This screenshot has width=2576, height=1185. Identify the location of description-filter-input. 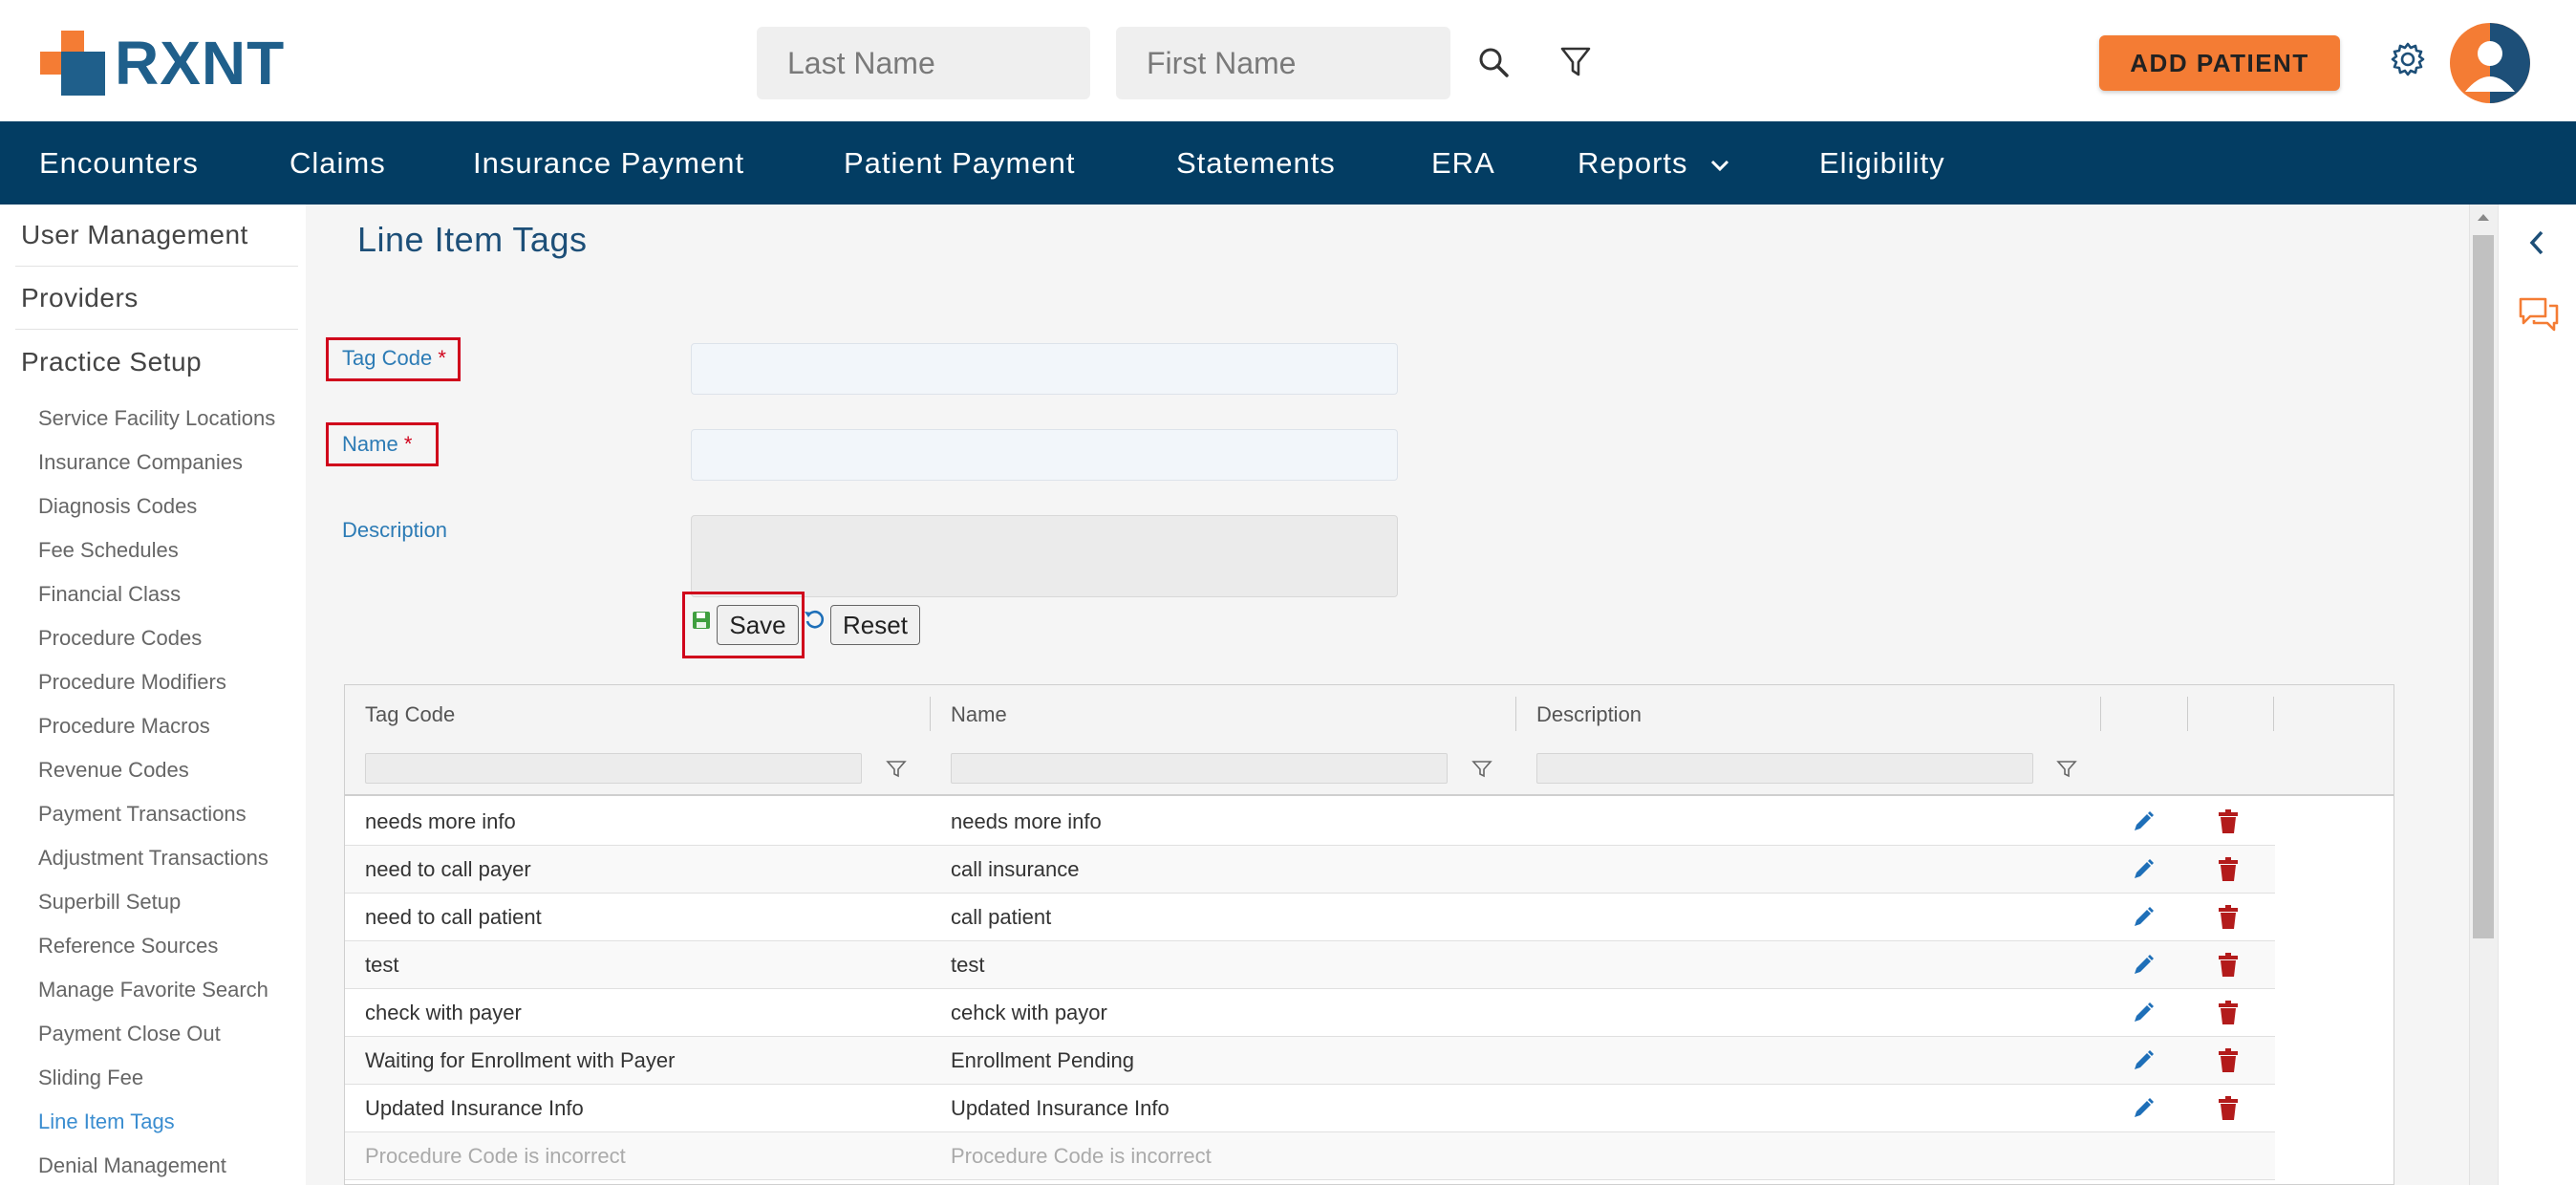
(1784, 769).